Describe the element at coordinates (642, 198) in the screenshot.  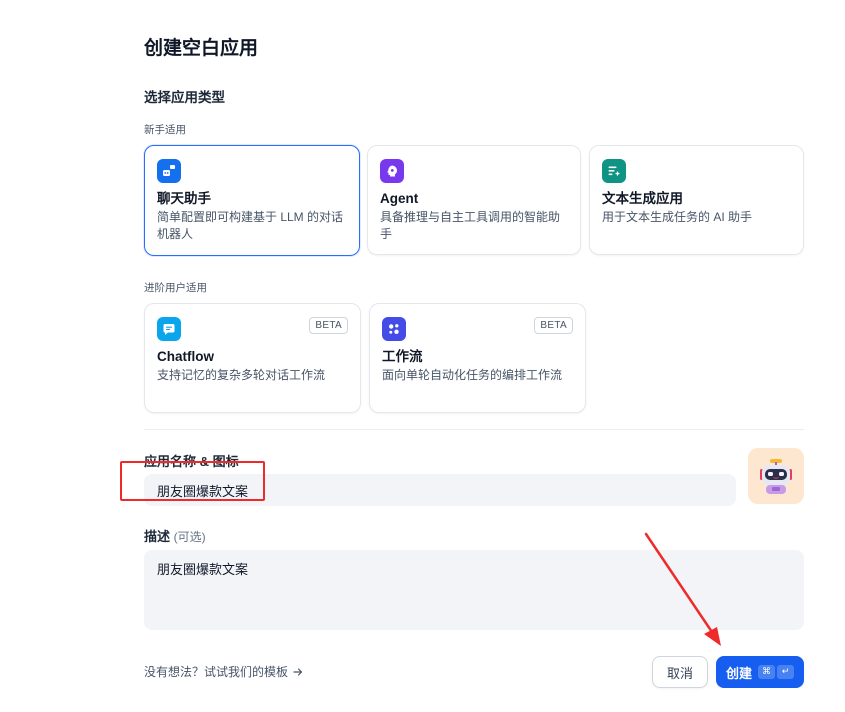
I see `card-title: 文本生成应用` at that location.